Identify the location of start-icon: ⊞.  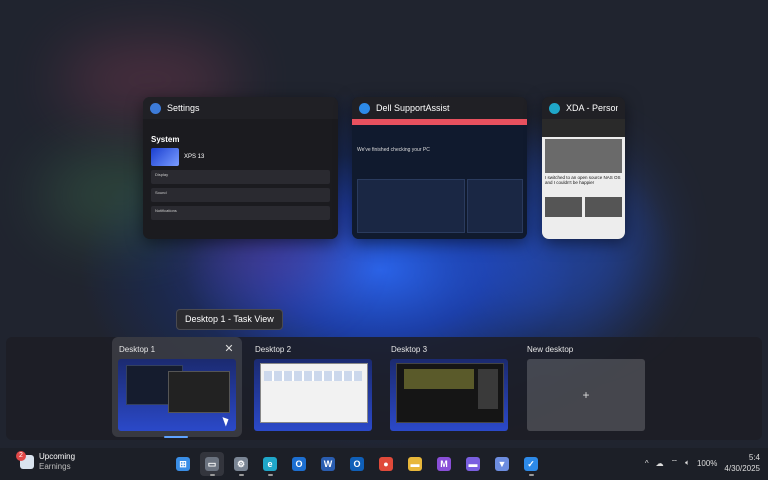
(183, 464).